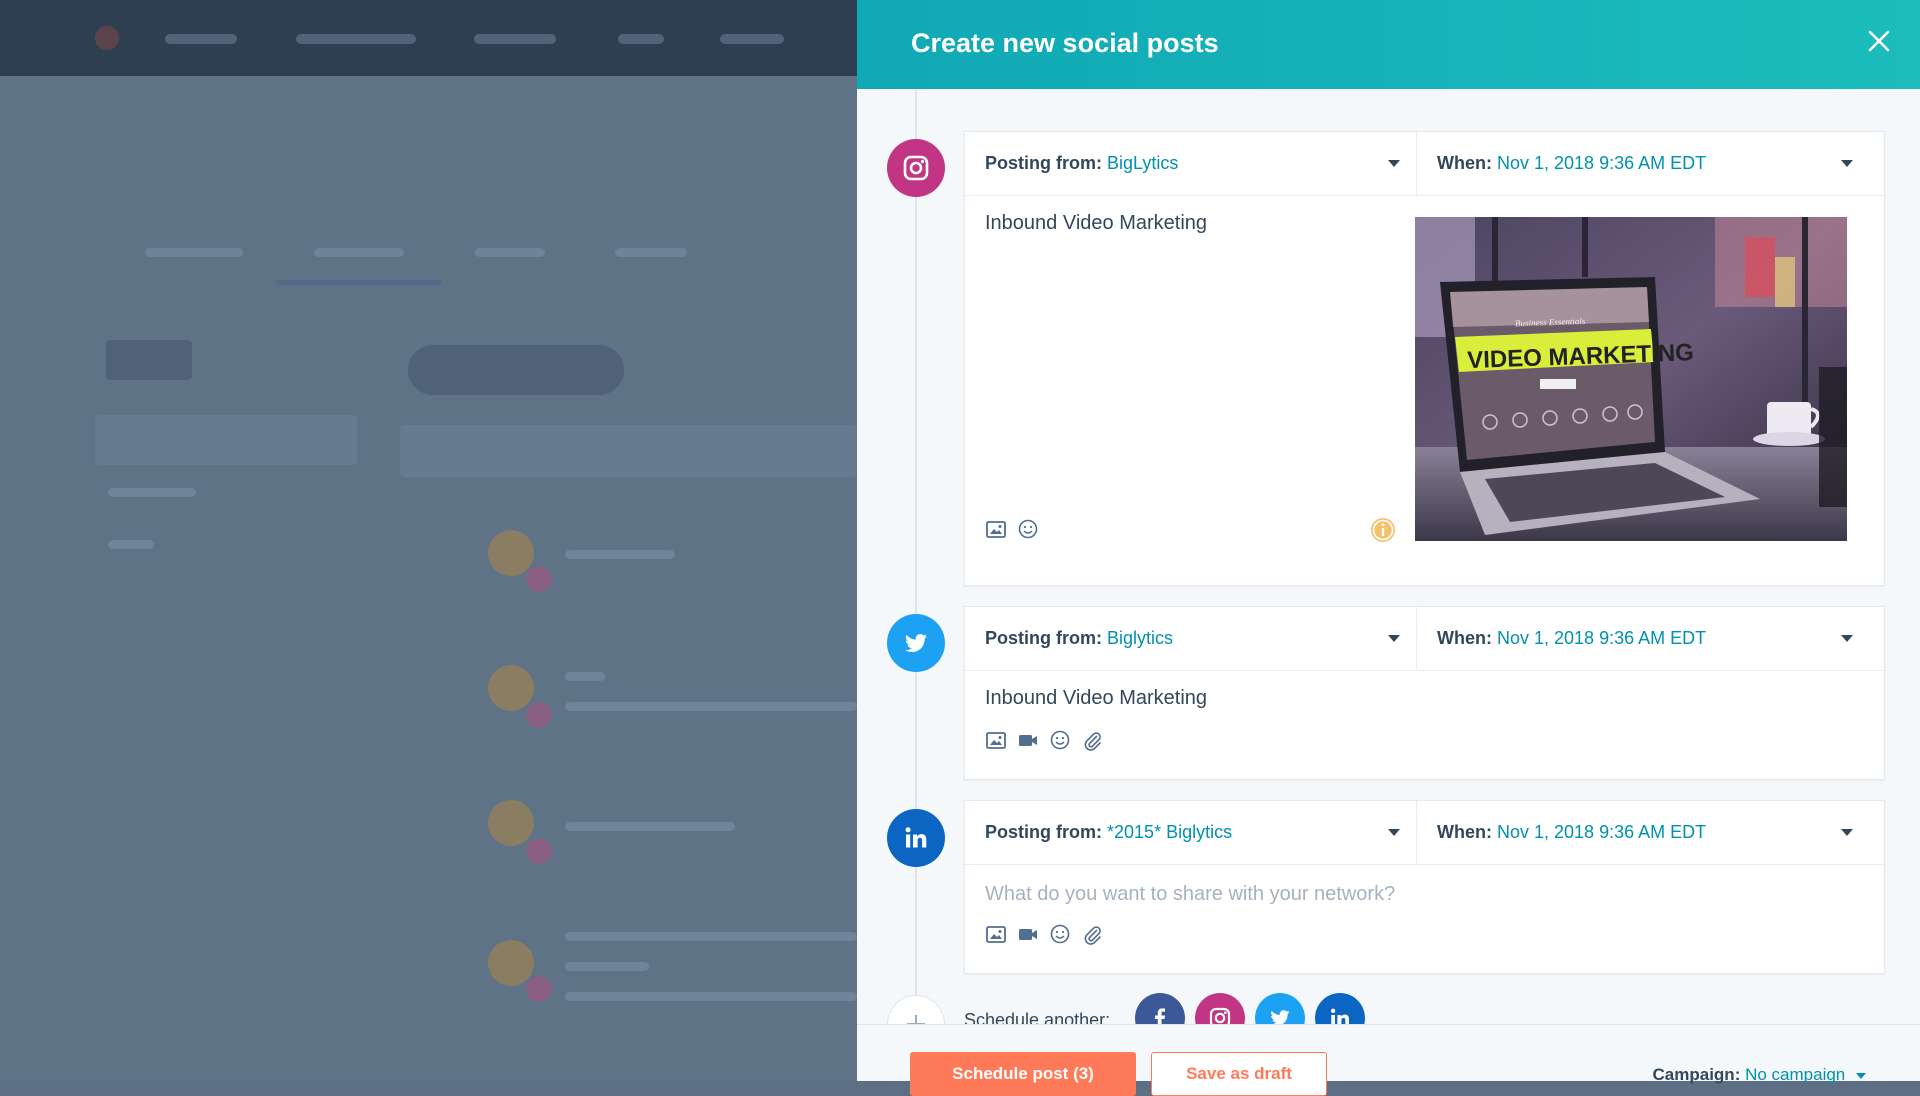 The image size is (1920, 1096). I want to click on posting-from-dropdown: Posting from: *2015* Biglytics, so click(1108, 832).